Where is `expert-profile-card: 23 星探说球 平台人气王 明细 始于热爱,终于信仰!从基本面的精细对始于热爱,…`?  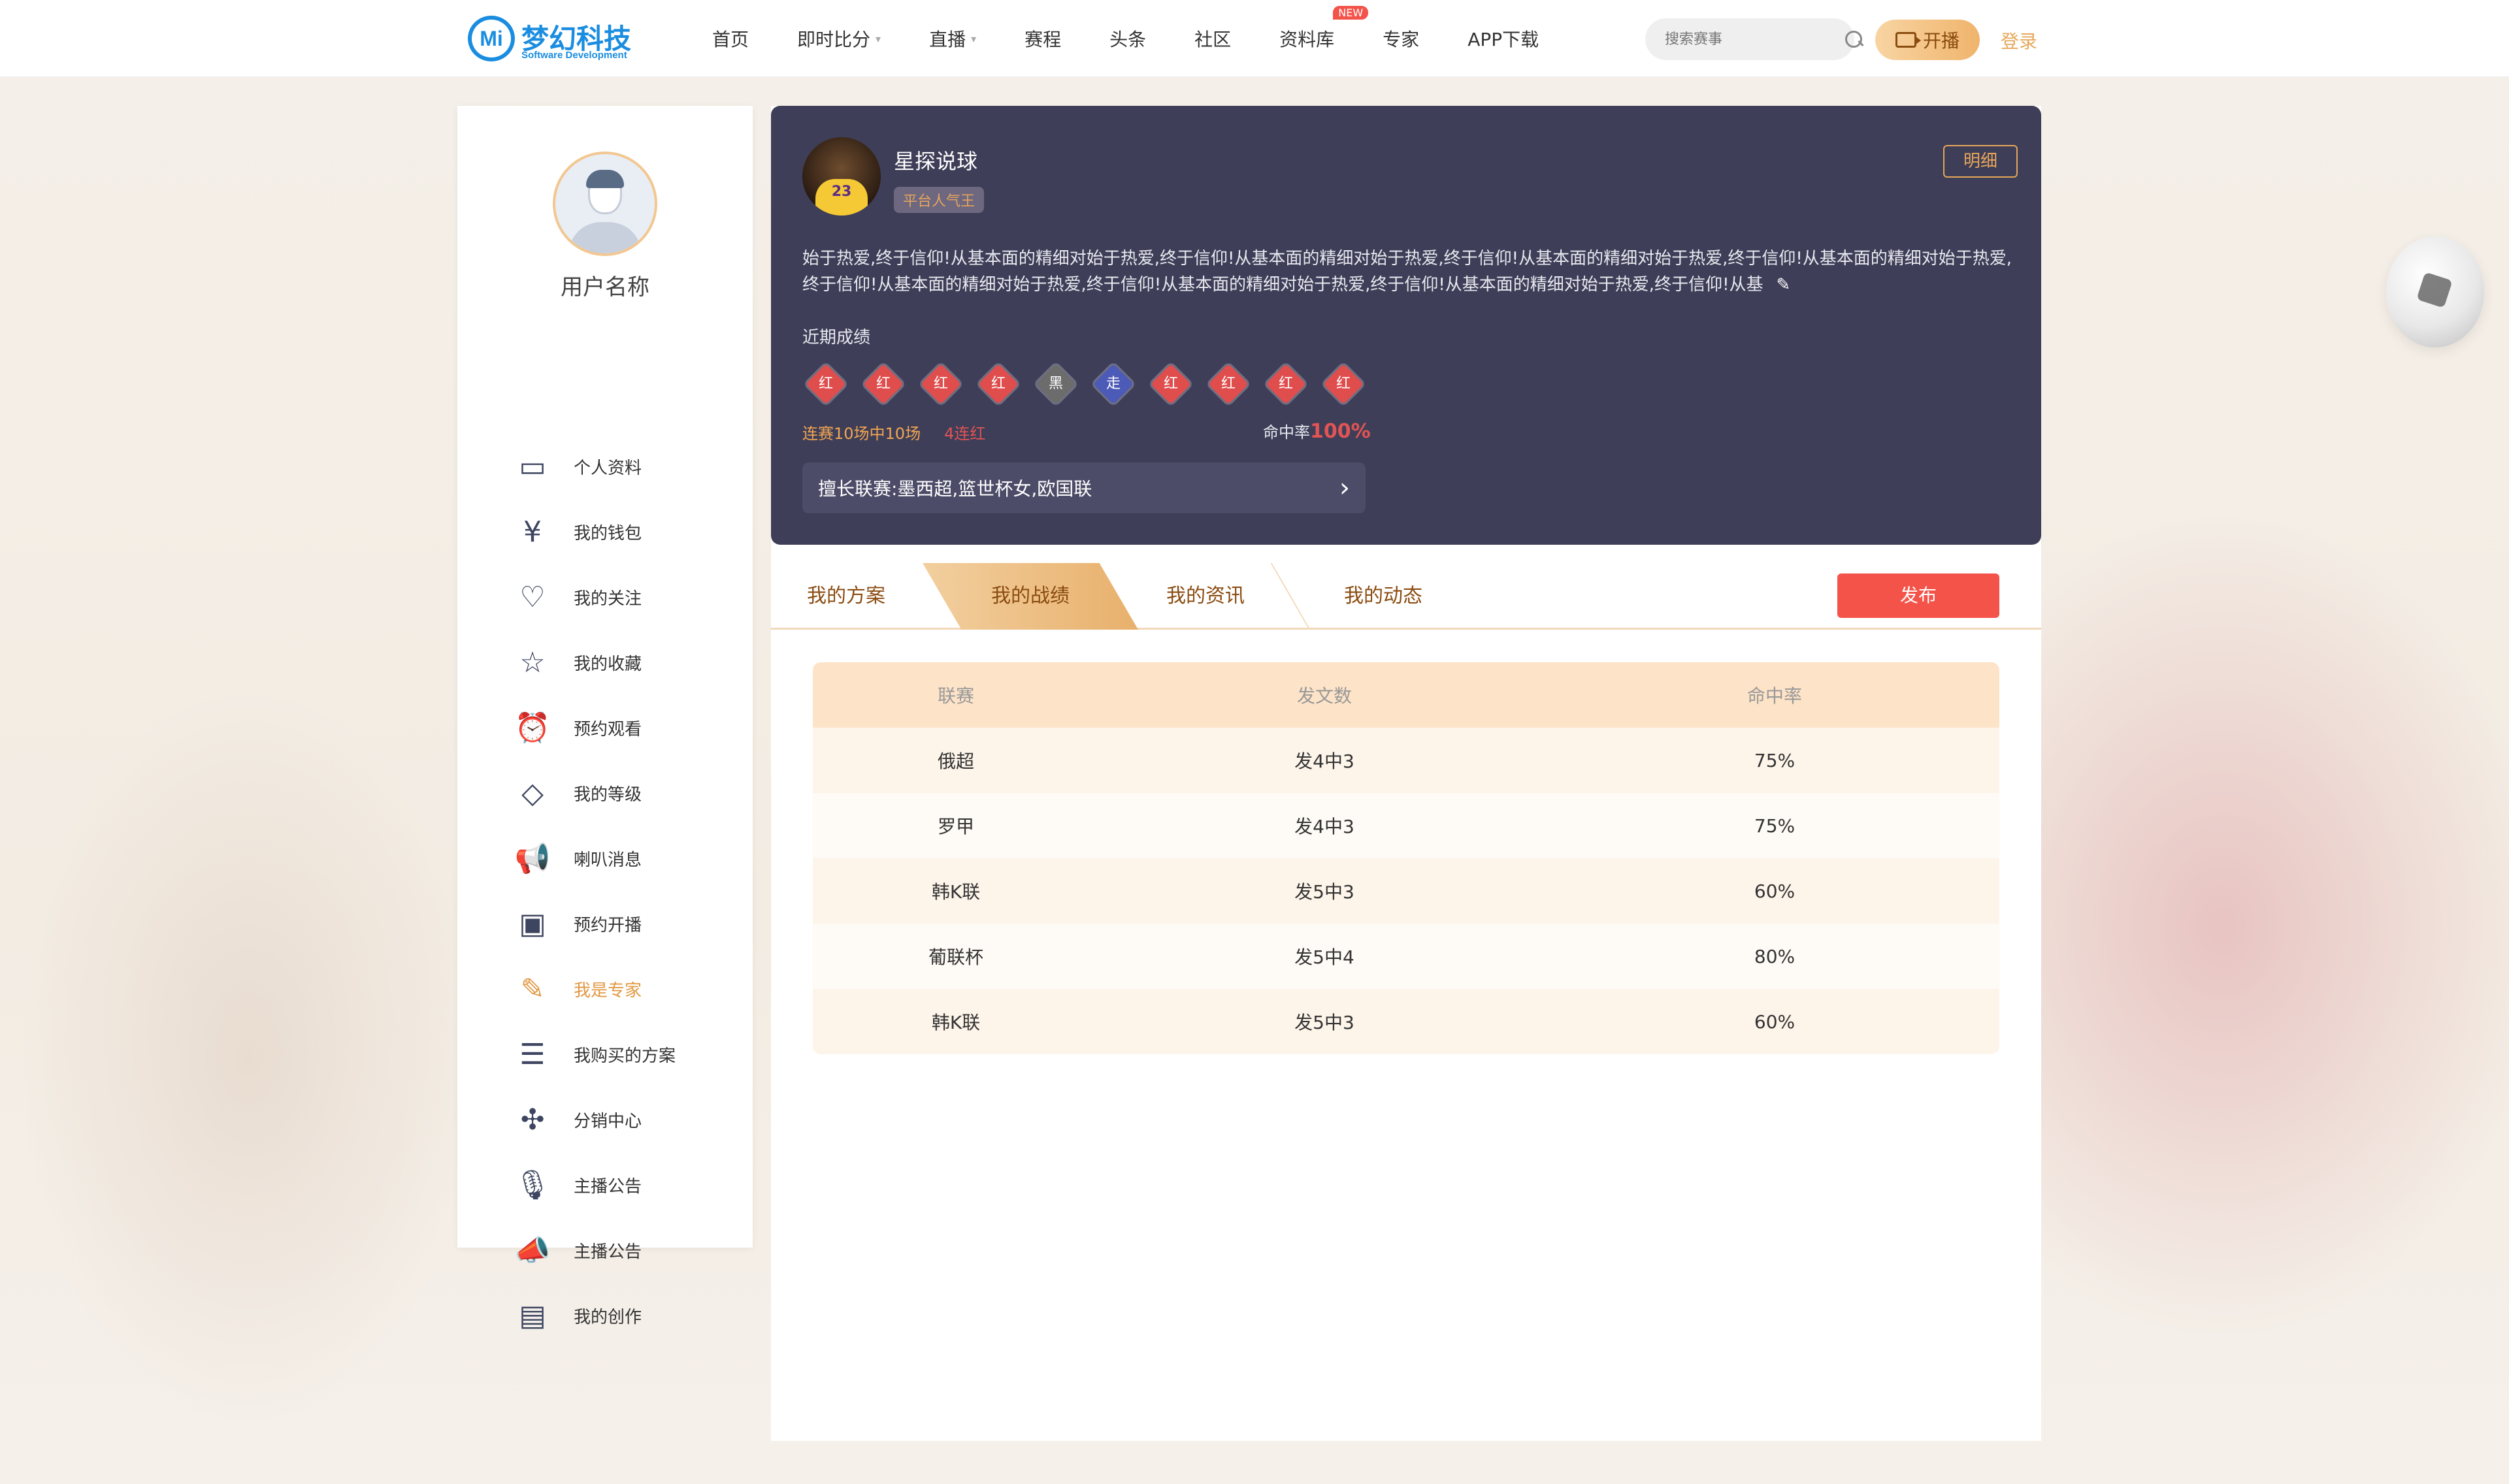 expert-profile-card: 23 星探说球 平台人气王 明细 始于热爱,终于信仰!从基本面的精细对始于热爱,… is located at coordinates (1406, 325).